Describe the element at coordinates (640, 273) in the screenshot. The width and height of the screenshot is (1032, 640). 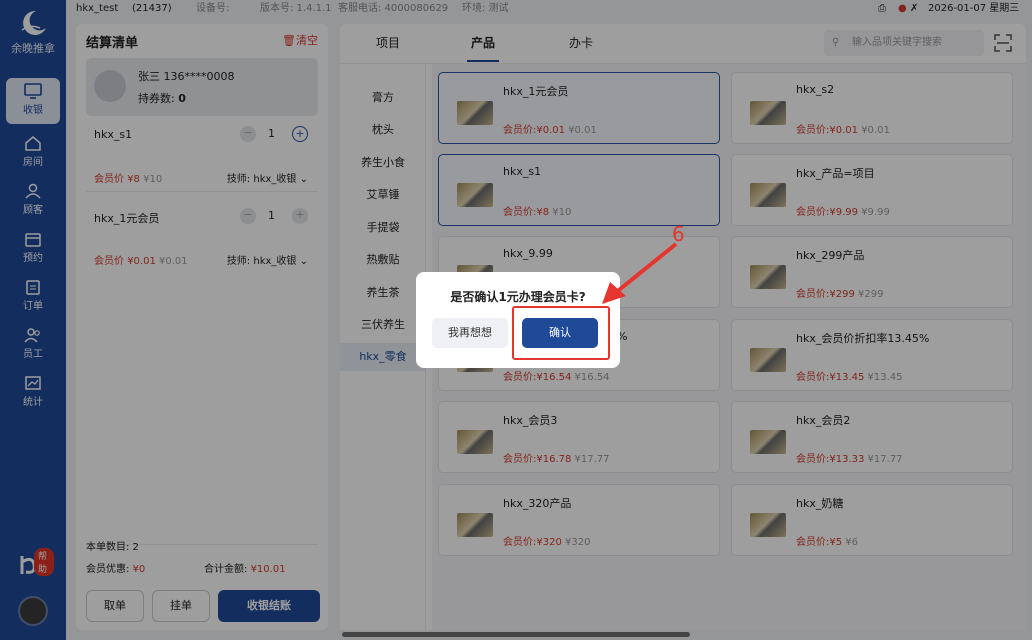
I see `annotation-arrow-icon` at that location.